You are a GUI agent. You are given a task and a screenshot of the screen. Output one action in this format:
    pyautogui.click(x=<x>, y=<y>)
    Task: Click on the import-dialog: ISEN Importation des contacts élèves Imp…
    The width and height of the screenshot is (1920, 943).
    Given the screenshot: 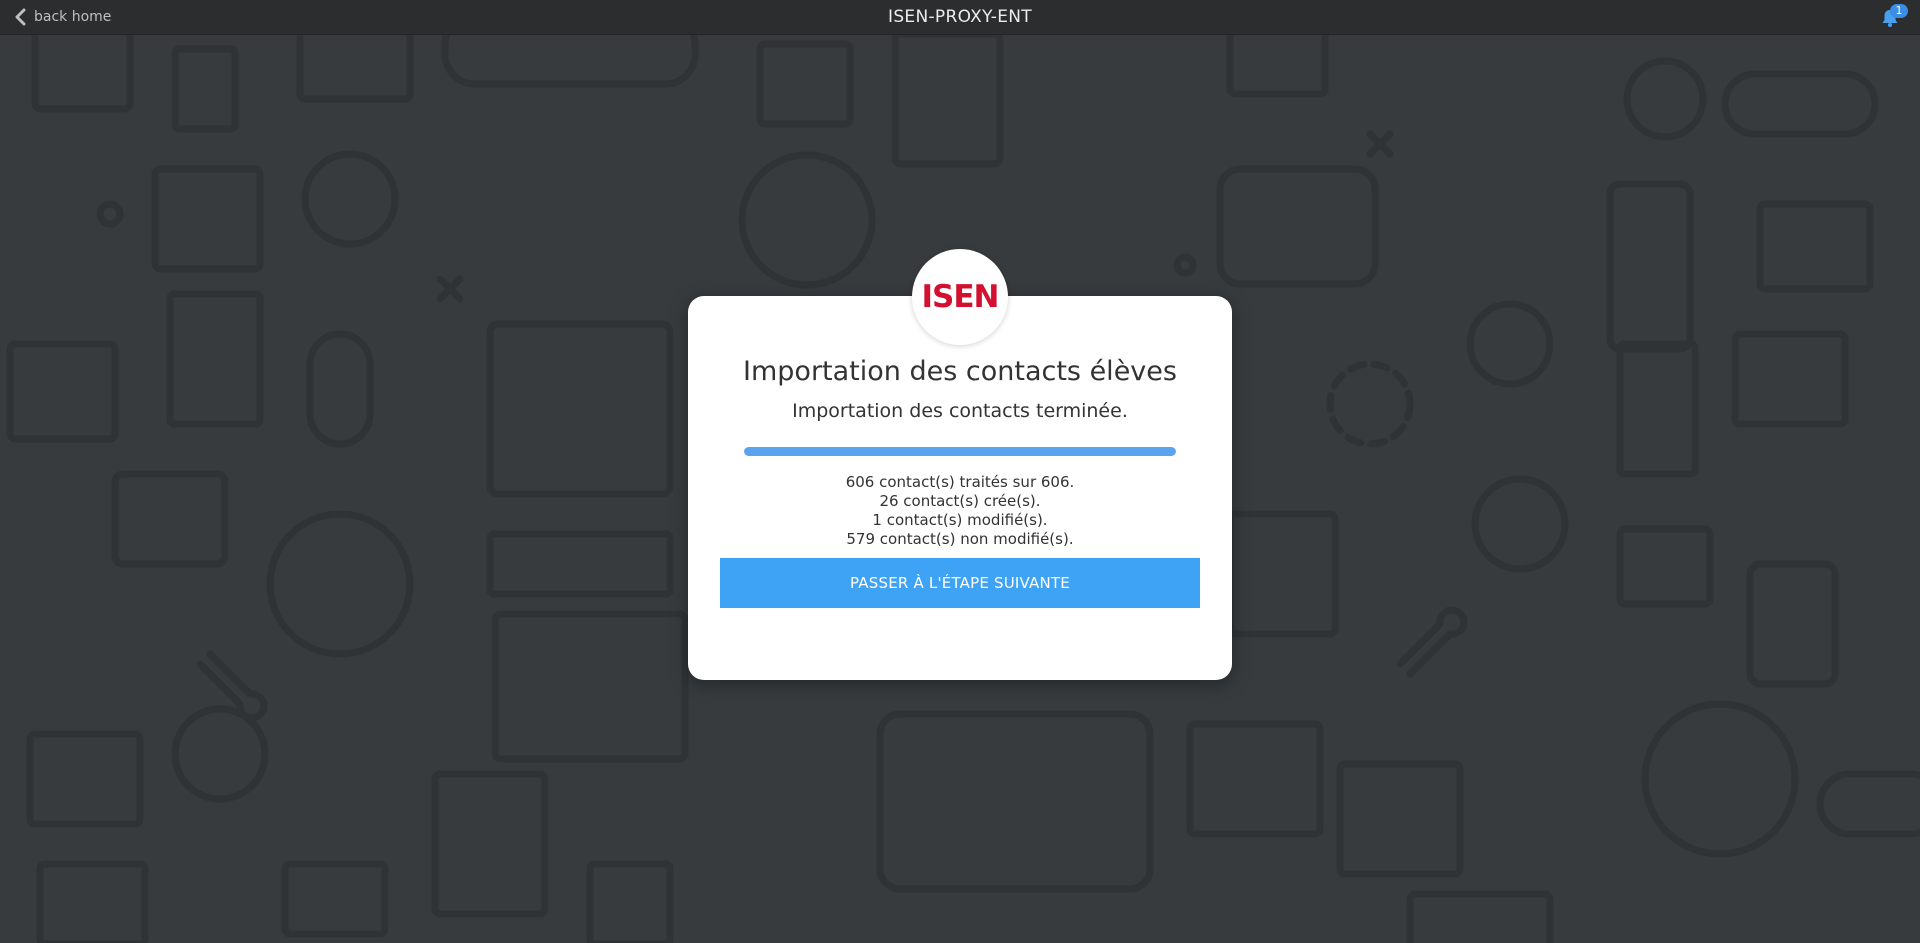 What is the action you would take?
    pyautogui.click(x=960, y=464)
    